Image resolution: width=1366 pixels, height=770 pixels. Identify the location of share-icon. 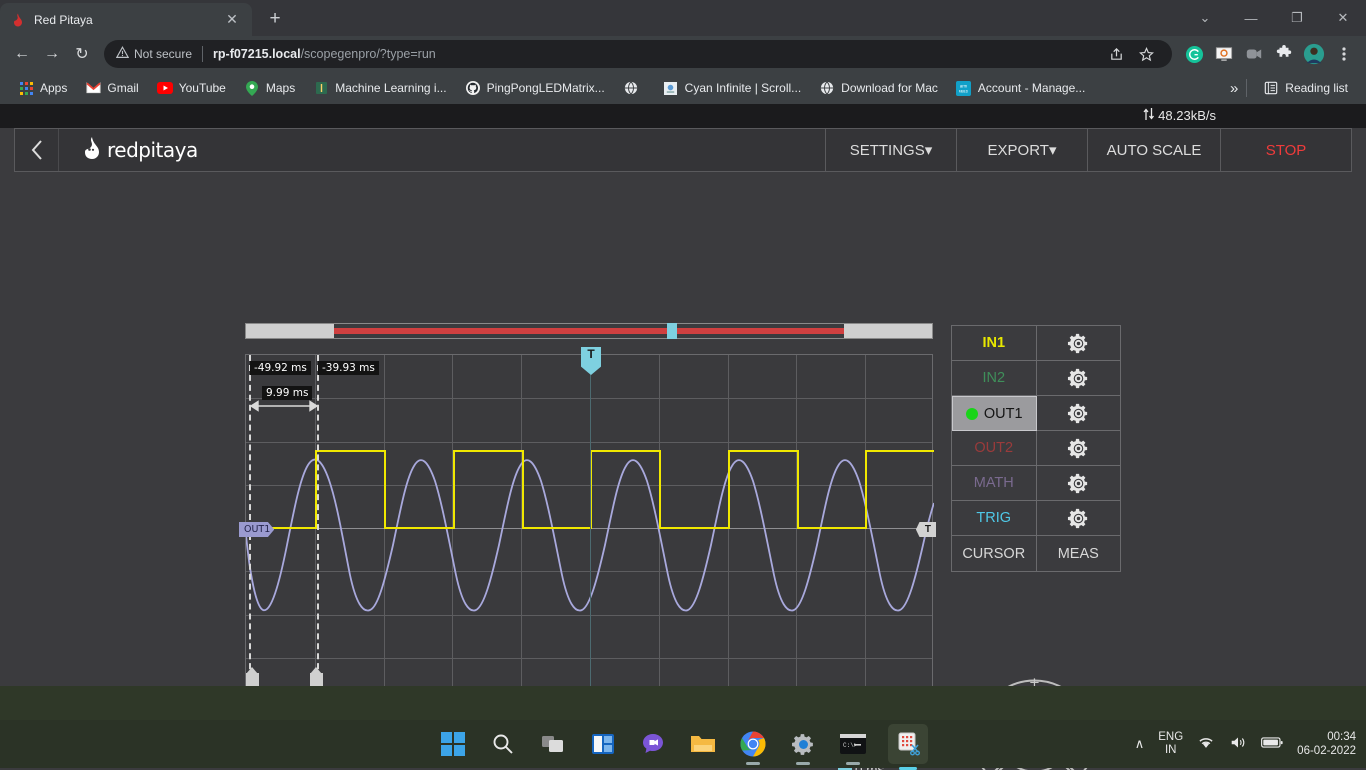
(1116, 54).